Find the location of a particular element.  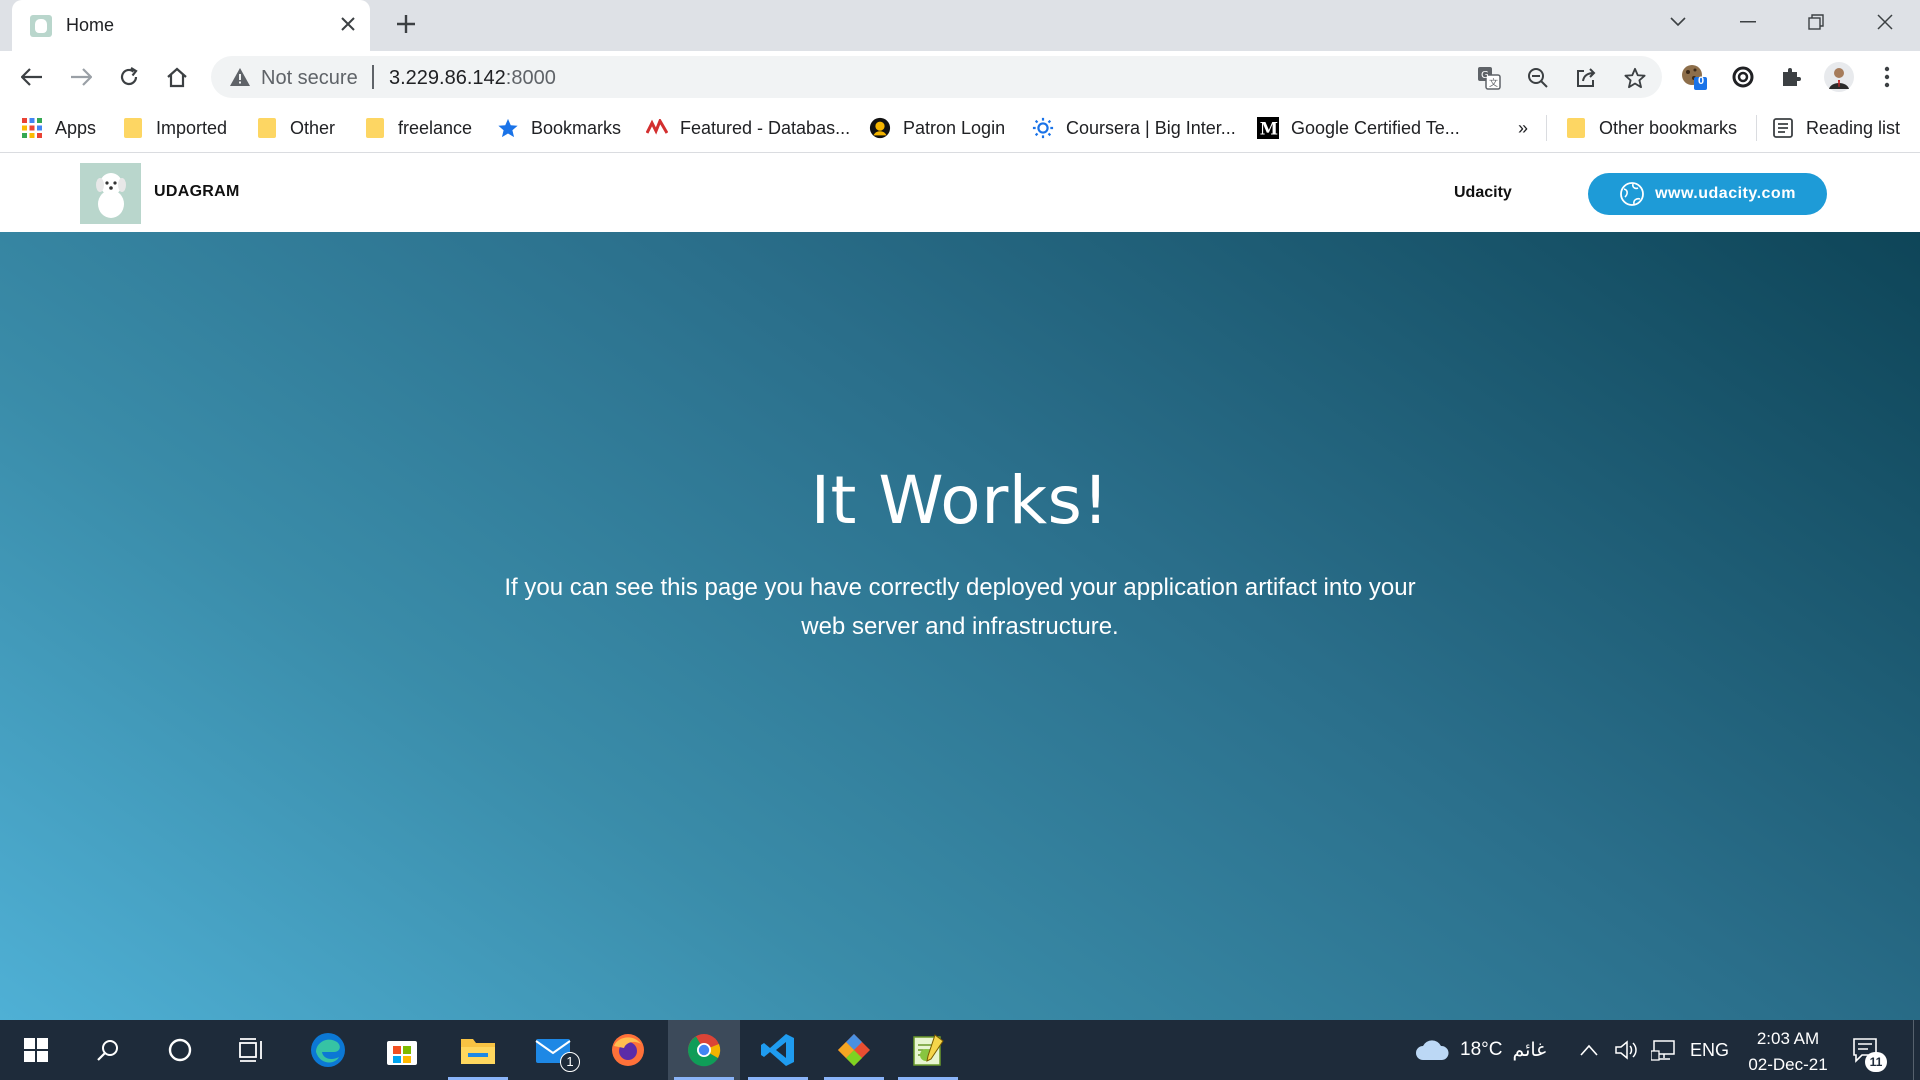

security-status-label: Not secure is located at coordinates (309, 78).